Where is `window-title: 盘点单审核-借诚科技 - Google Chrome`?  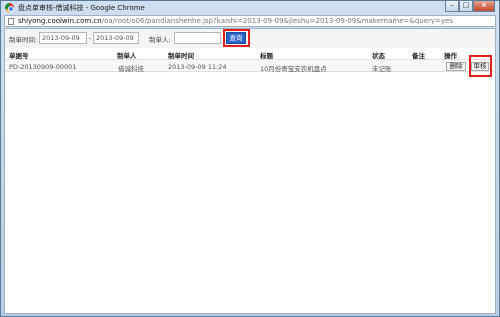 window-title: 盘点单审核-借诚科技 - Google Chrome is located at coordinates (81, 8).